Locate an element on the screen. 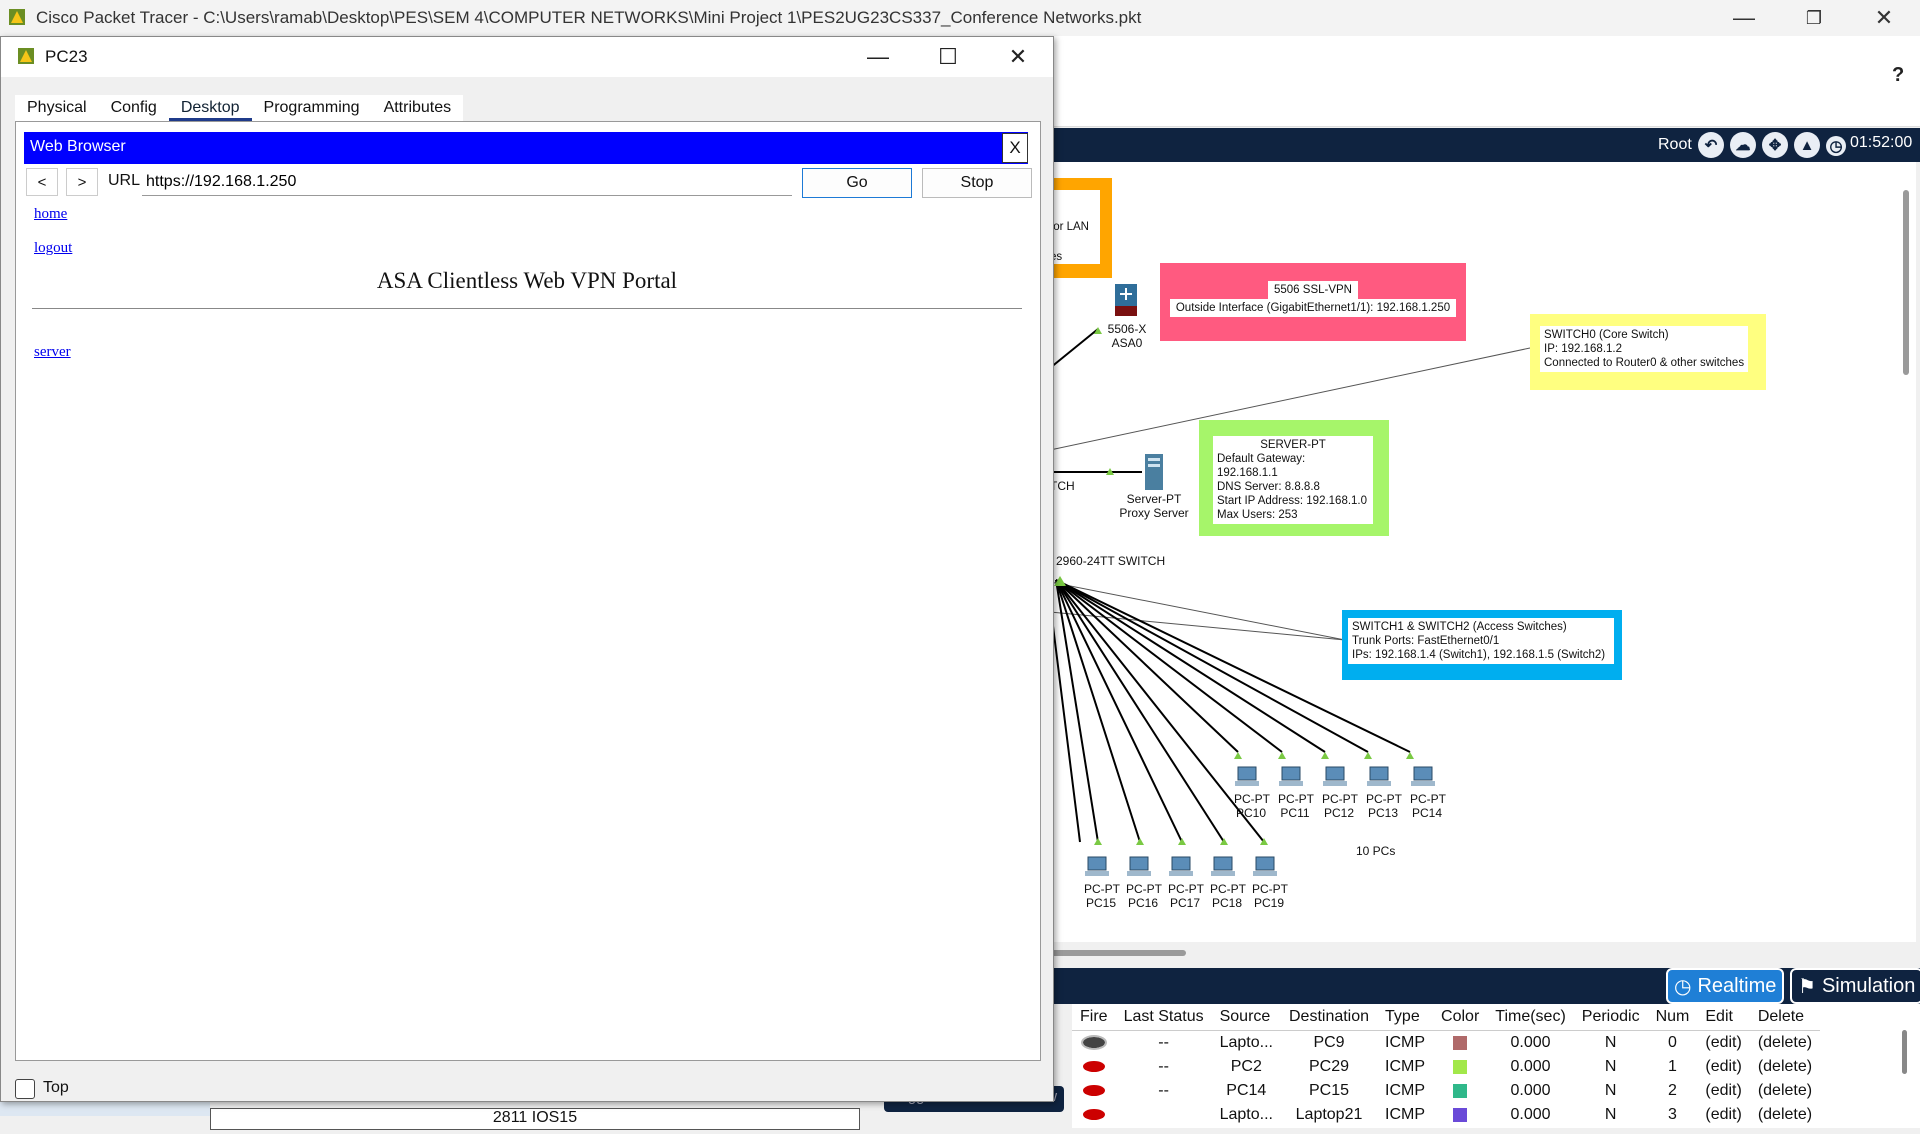 Image resolution: width=1920 pixels, height=1134 pixels. browser-close-button: X is located at coordinates (1015, 148).